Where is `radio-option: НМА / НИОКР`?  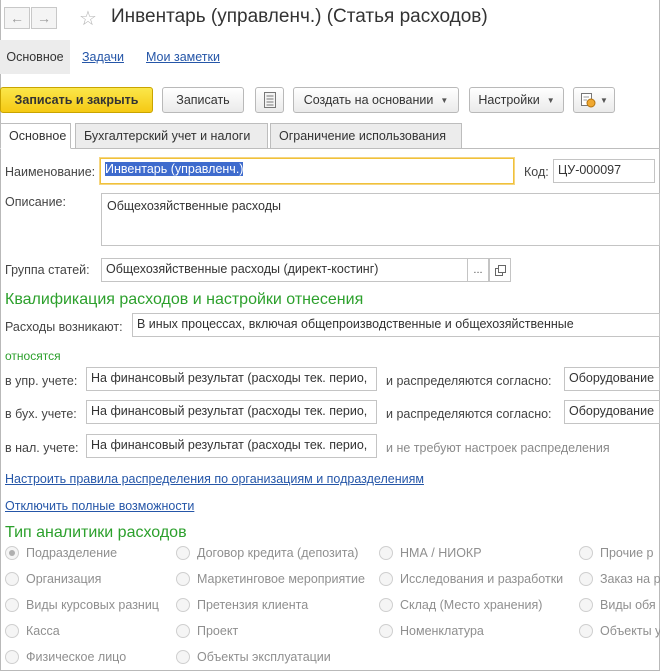
radio-option: НМА / НИОКР is located at coordinates (430, 553).